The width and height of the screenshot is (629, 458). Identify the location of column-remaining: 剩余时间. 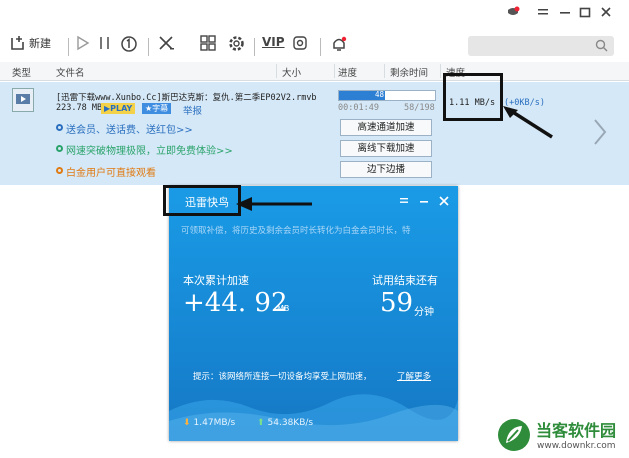
(409, 72).